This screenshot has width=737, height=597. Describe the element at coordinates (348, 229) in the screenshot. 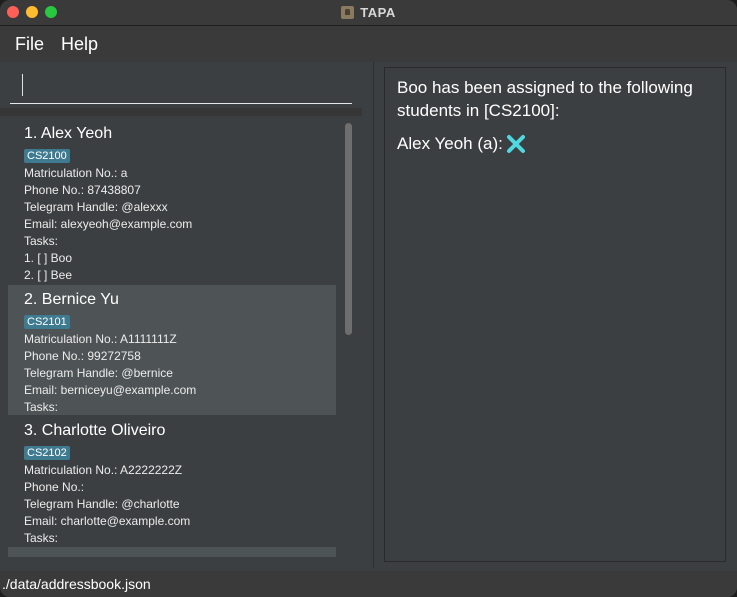

I see `scrollbar-thumb` at that location.